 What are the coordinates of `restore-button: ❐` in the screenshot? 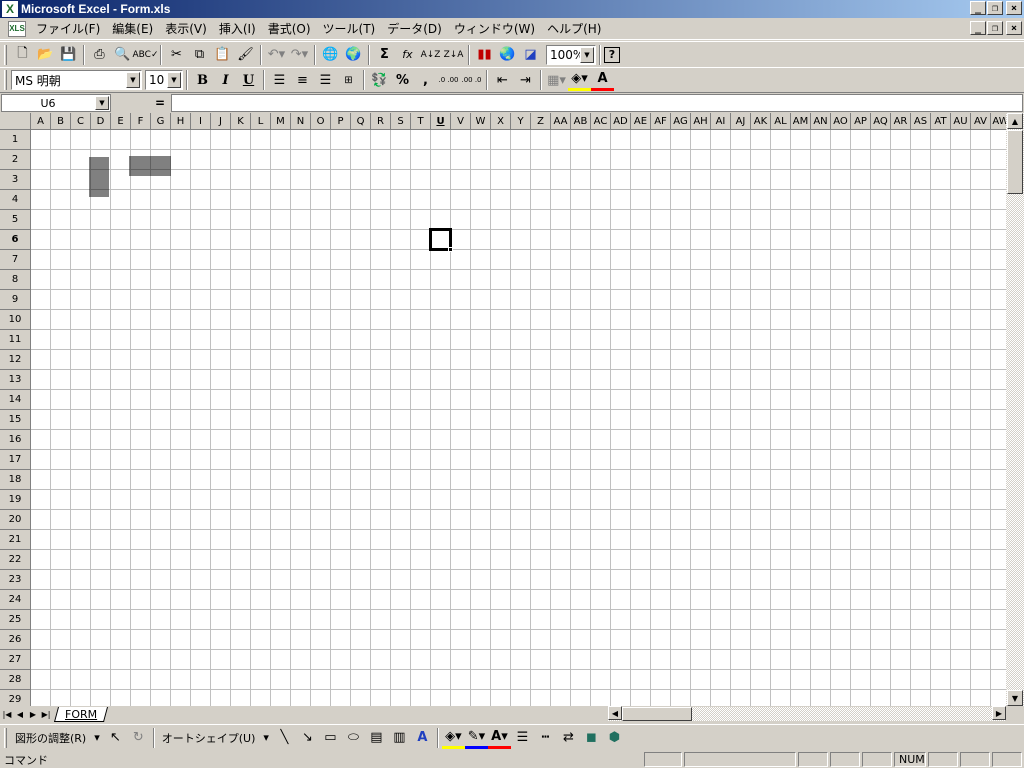 It's located at (995, 8).